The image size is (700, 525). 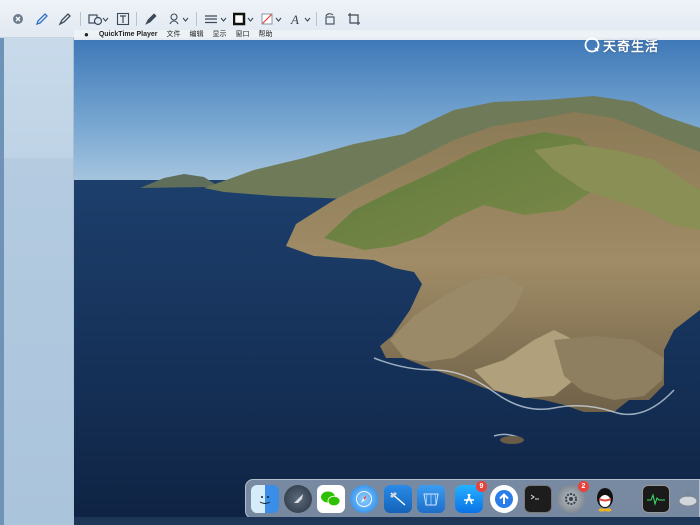 I want to click on crop-button, so click(x=354, y=19).